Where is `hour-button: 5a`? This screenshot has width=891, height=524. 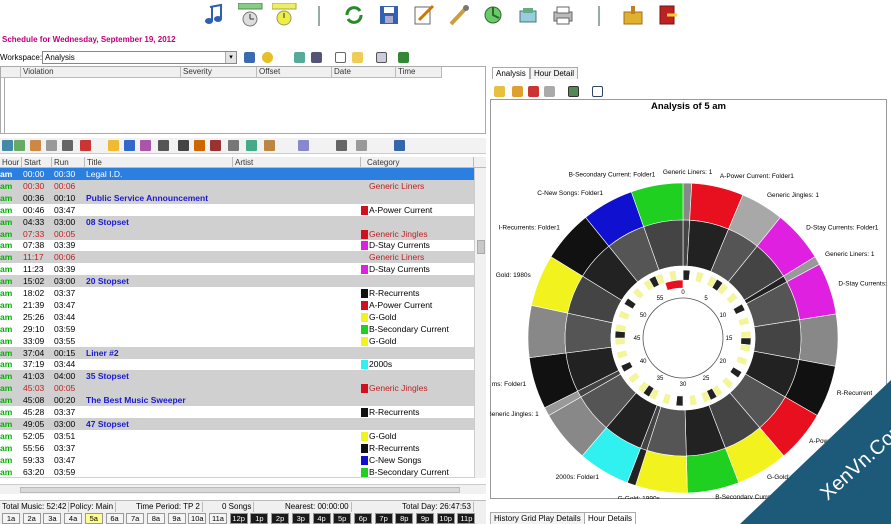
hour-button: 5a is located at coordinates (93, 518).